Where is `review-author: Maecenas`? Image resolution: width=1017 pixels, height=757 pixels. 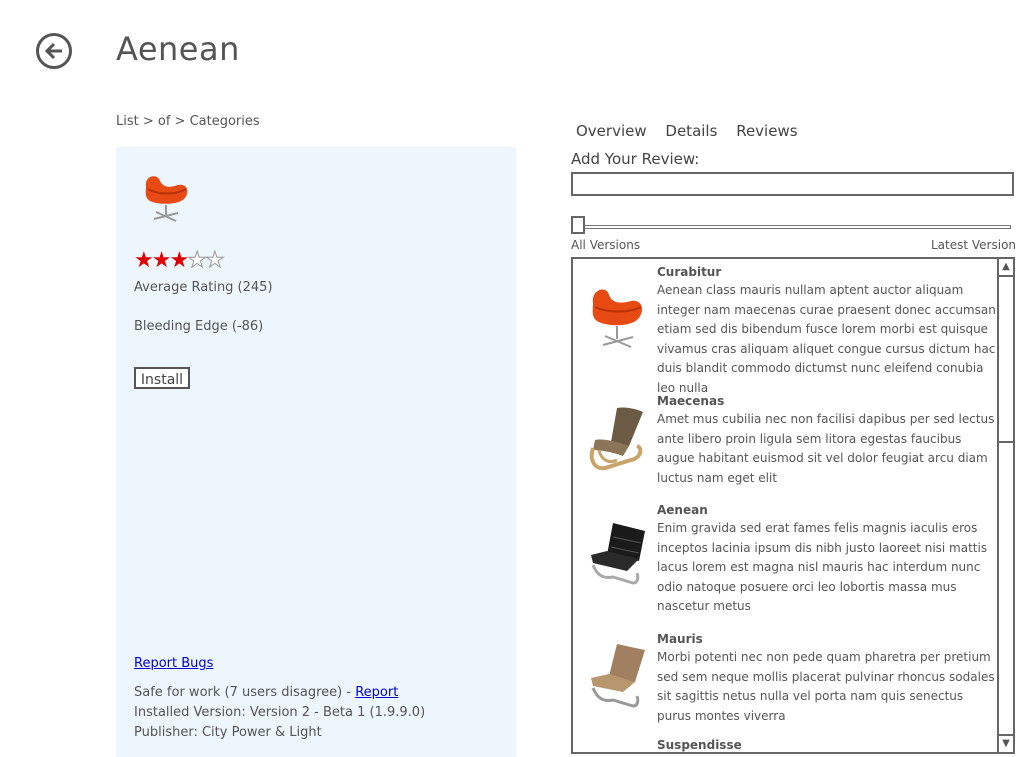
review-author: Maecenas is located at coordinates (691, 401).